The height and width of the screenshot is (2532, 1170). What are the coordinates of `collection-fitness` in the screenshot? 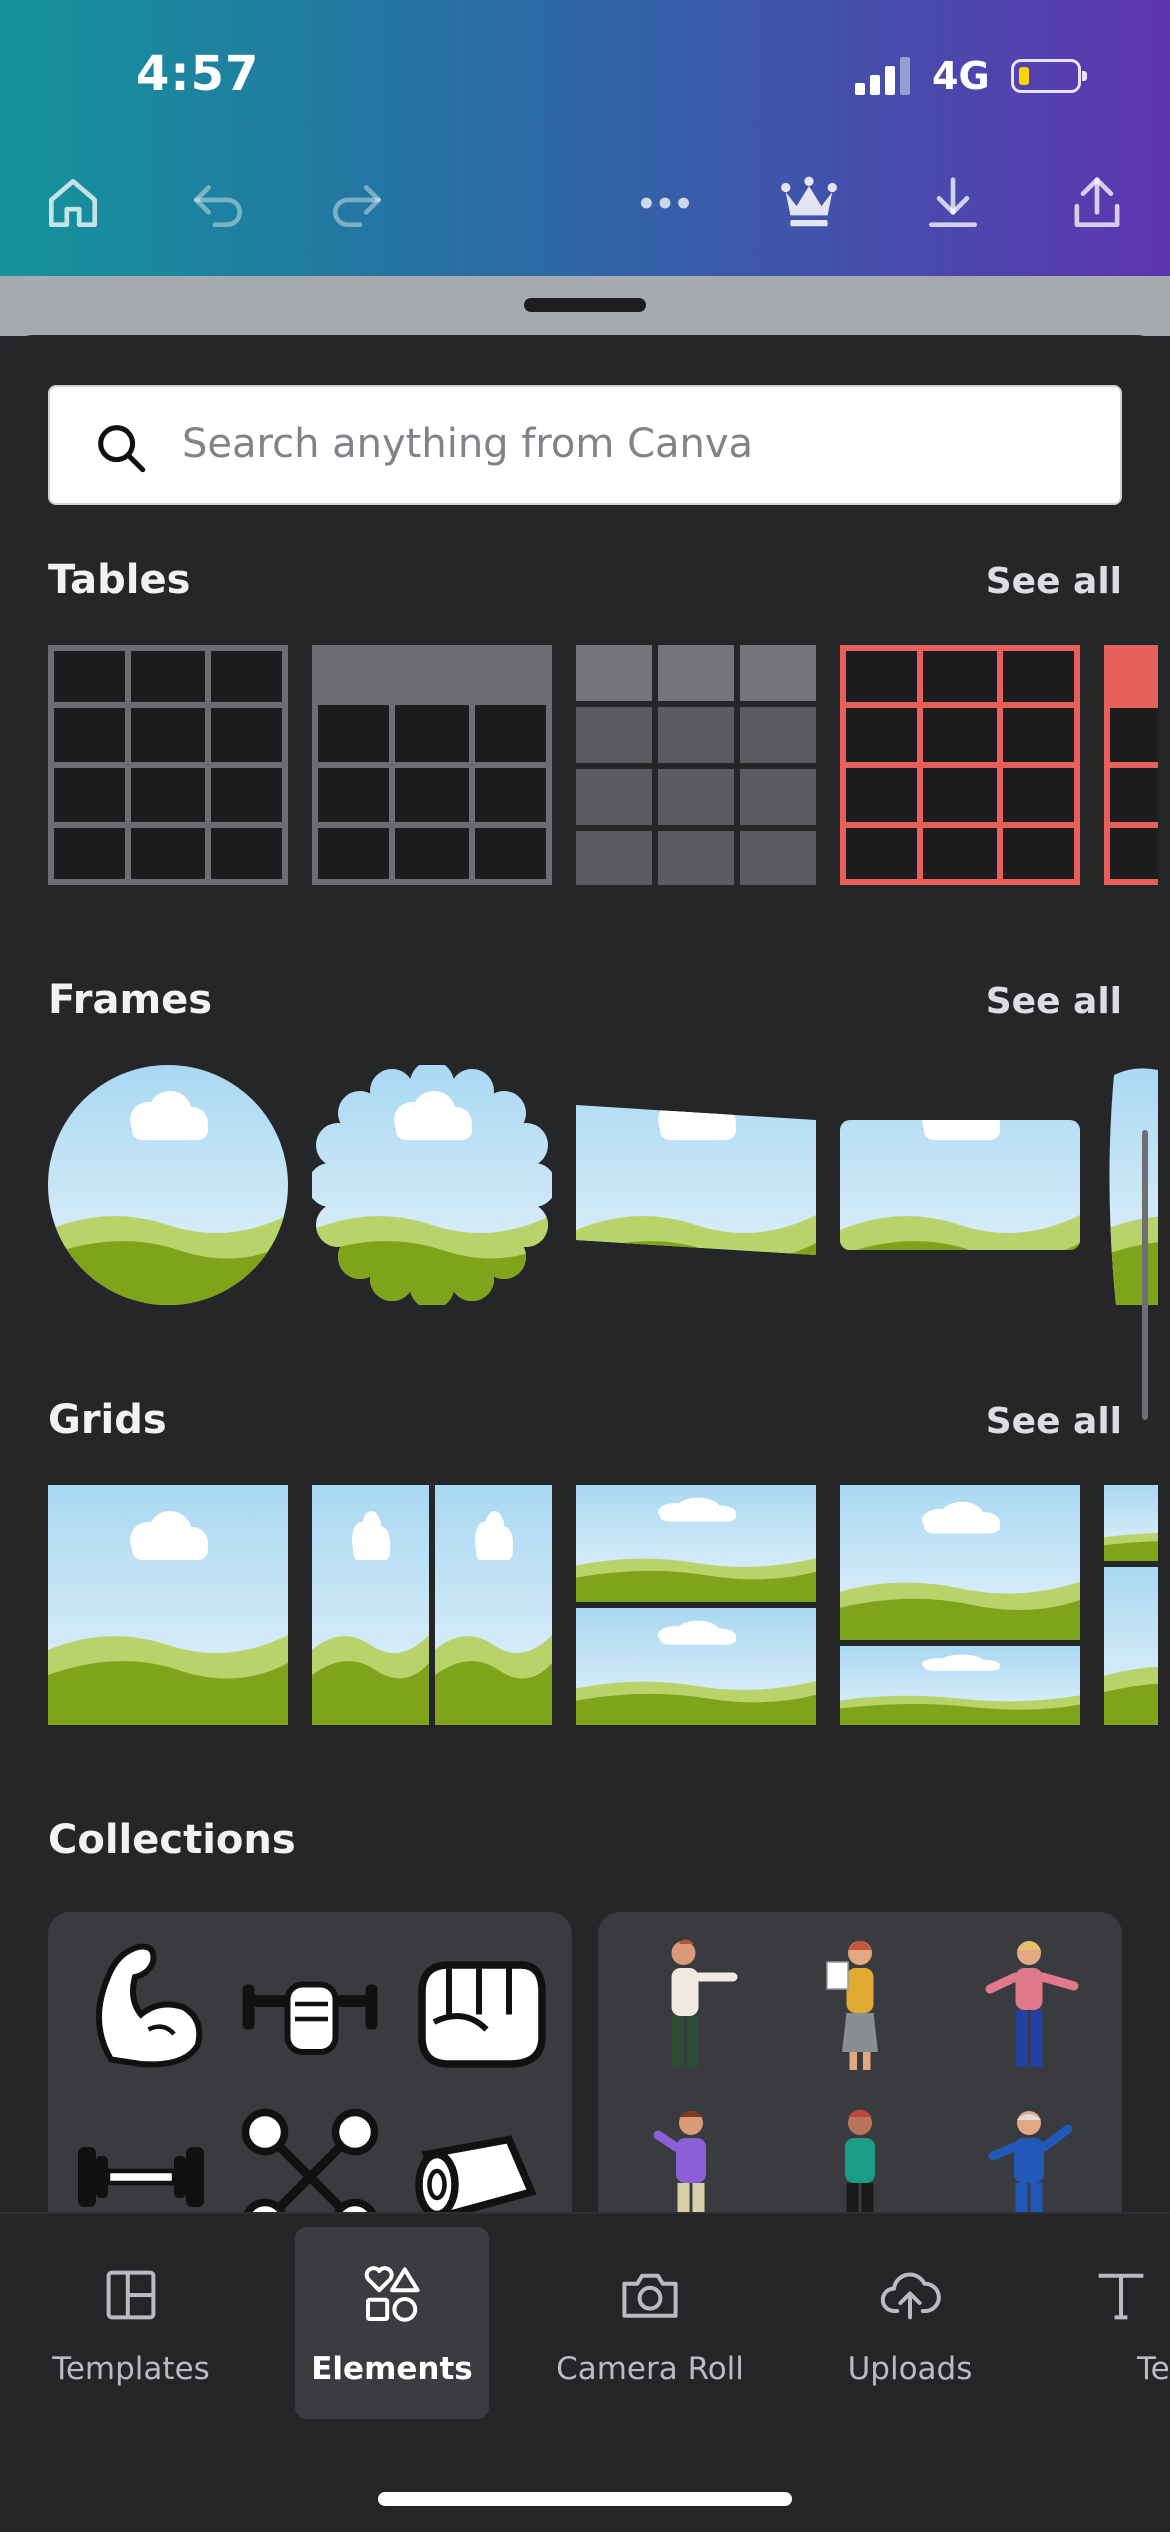 It's located at (310, 2062).